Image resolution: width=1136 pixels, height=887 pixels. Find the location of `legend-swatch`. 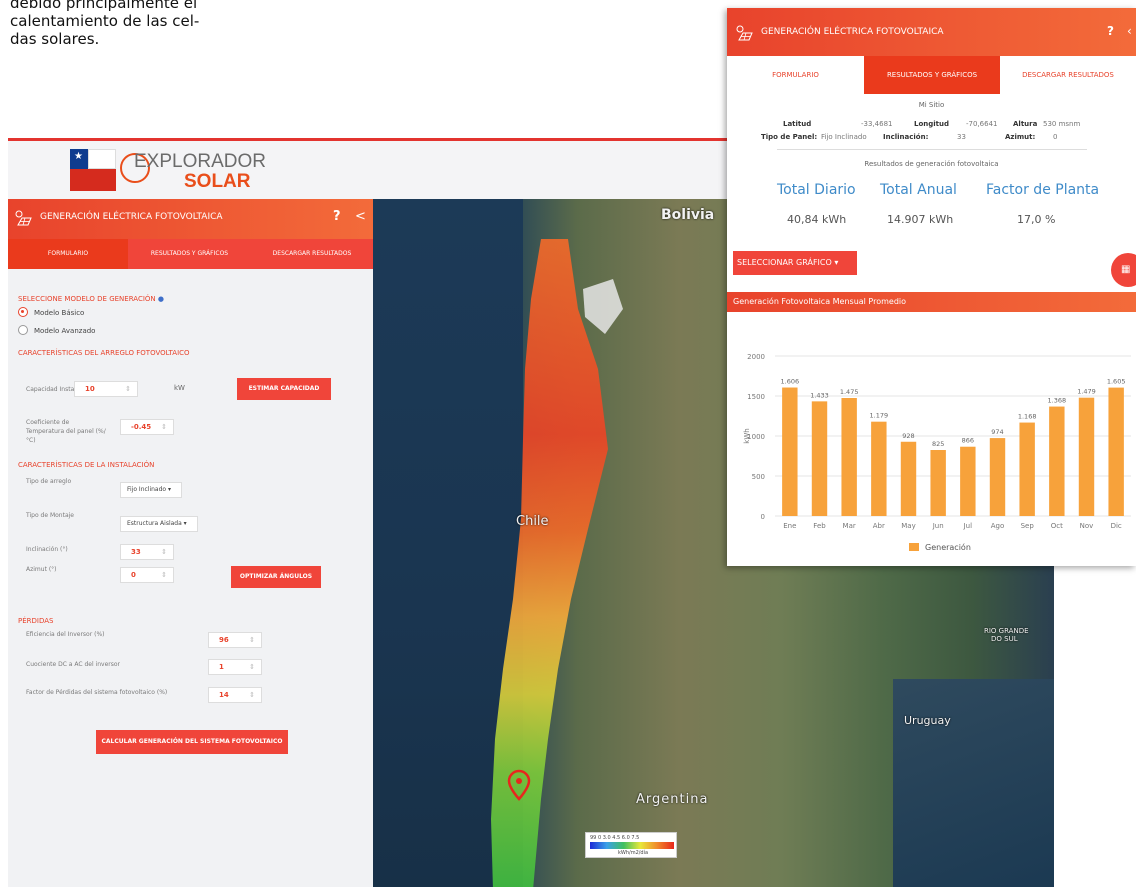

legend-swatch is located at coordinates (914, 547).